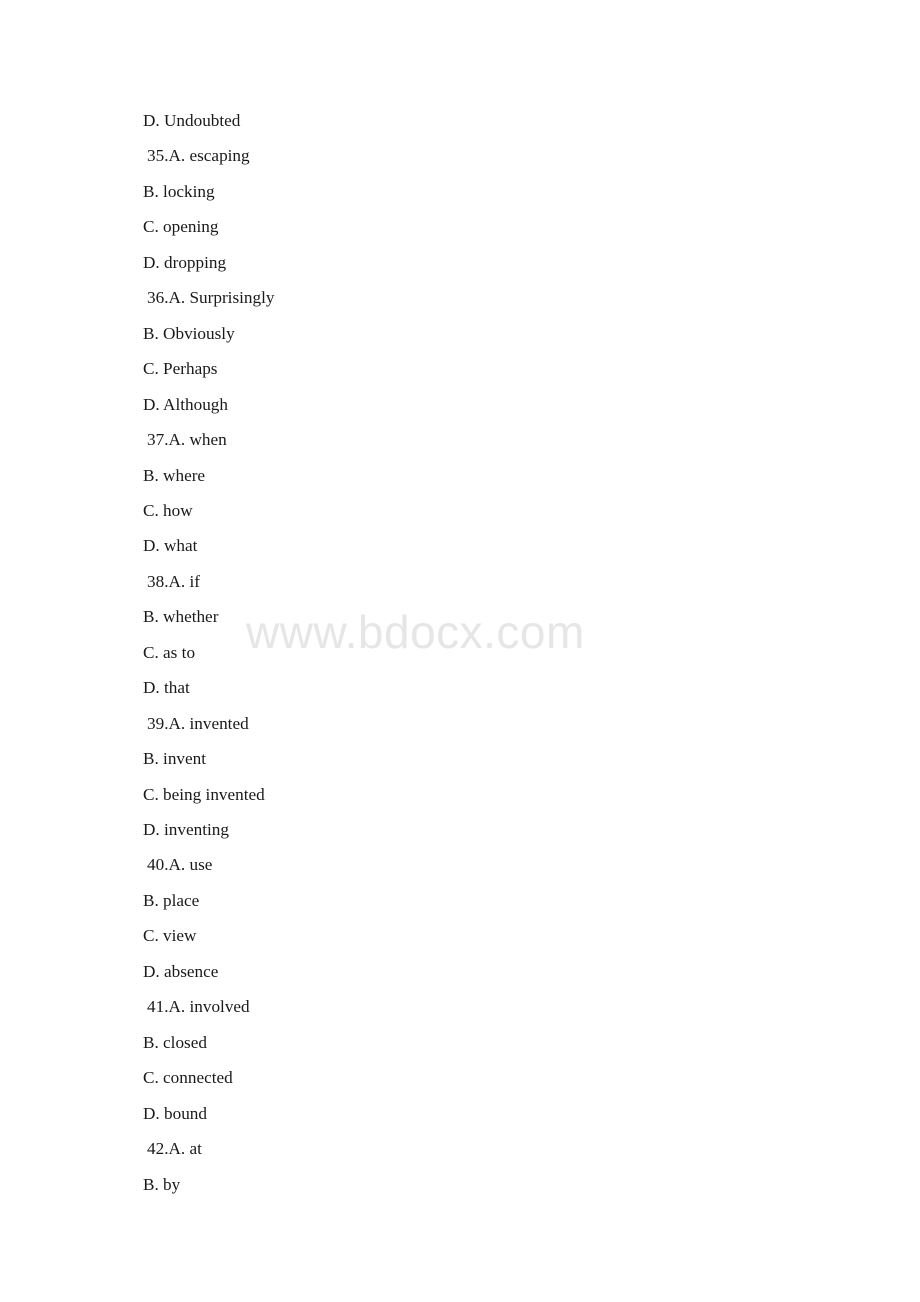 Image resolution: width=920 pixels, height=1302 pixels. Describe the element at coordinates (198, 156) in the screenshot. I see `question-stem-line: 35.A. escaping` at that location.